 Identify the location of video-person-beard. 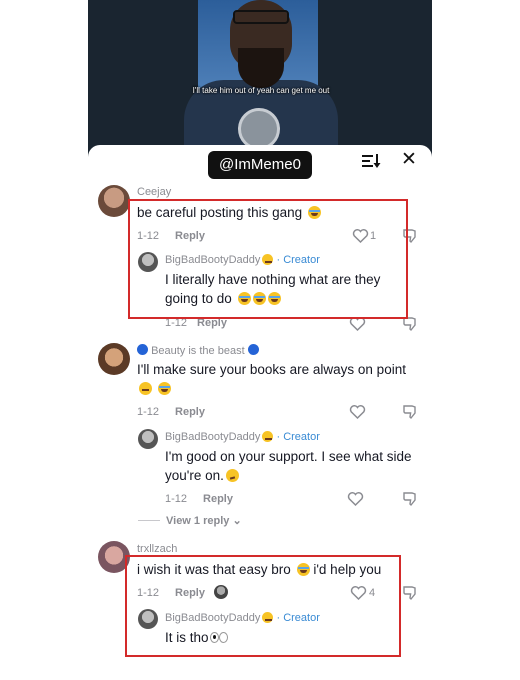
(261, 68).